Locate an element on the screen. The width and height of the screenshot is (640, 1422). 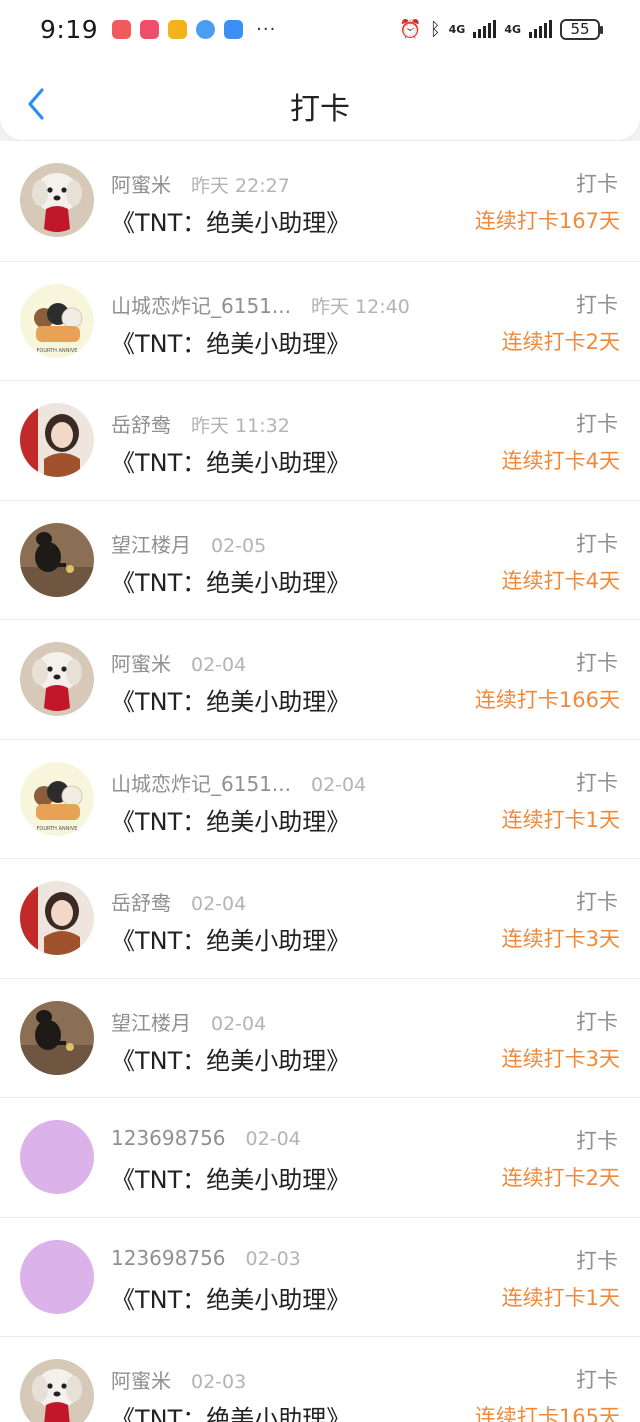
list-item: 阿蜜米 02-04 打卡 《TNT：绝美小助理》 连续打卡166天 is located at coordinates (320, 679).